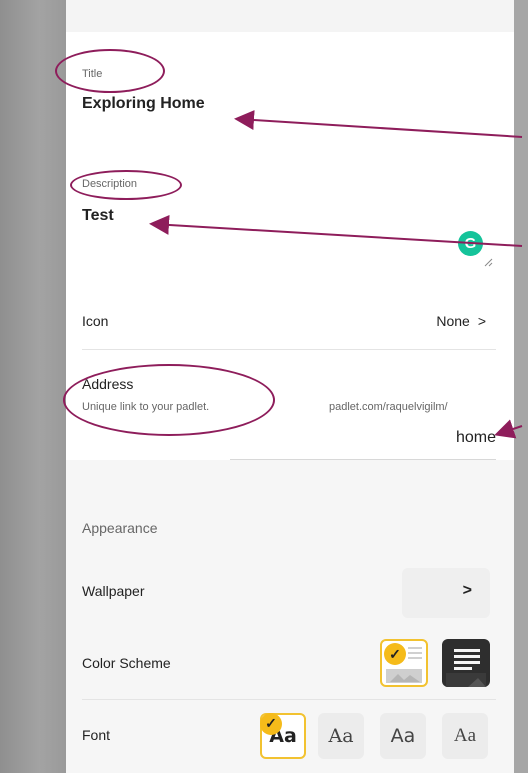  What do you see at coordinates (508, 429) in the screenshot?
I see `arrow-to-address` at bounding box center [508, 429].